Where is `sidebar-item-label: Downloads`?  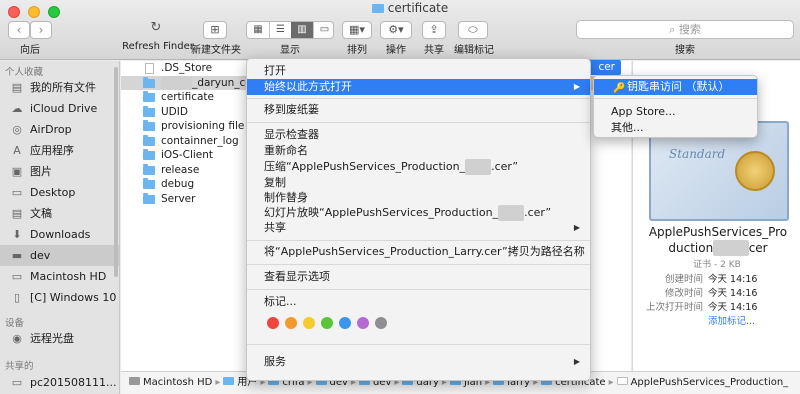
sidebar-item-label: Downloads is located at coordinates (60, 234).